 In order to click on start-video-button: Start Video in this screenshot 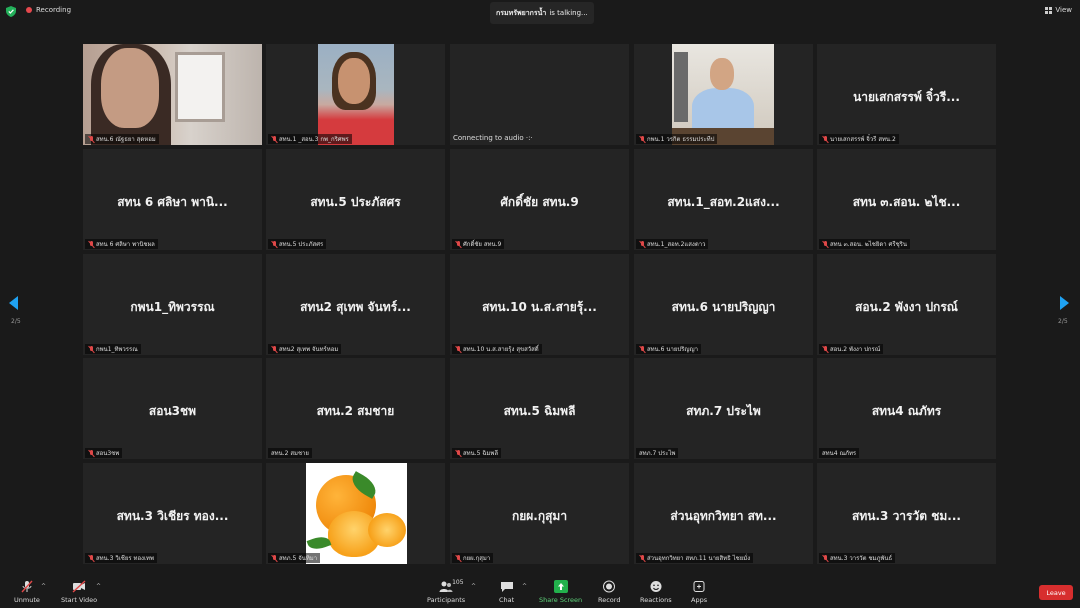, I will do `click(79, 592)`.